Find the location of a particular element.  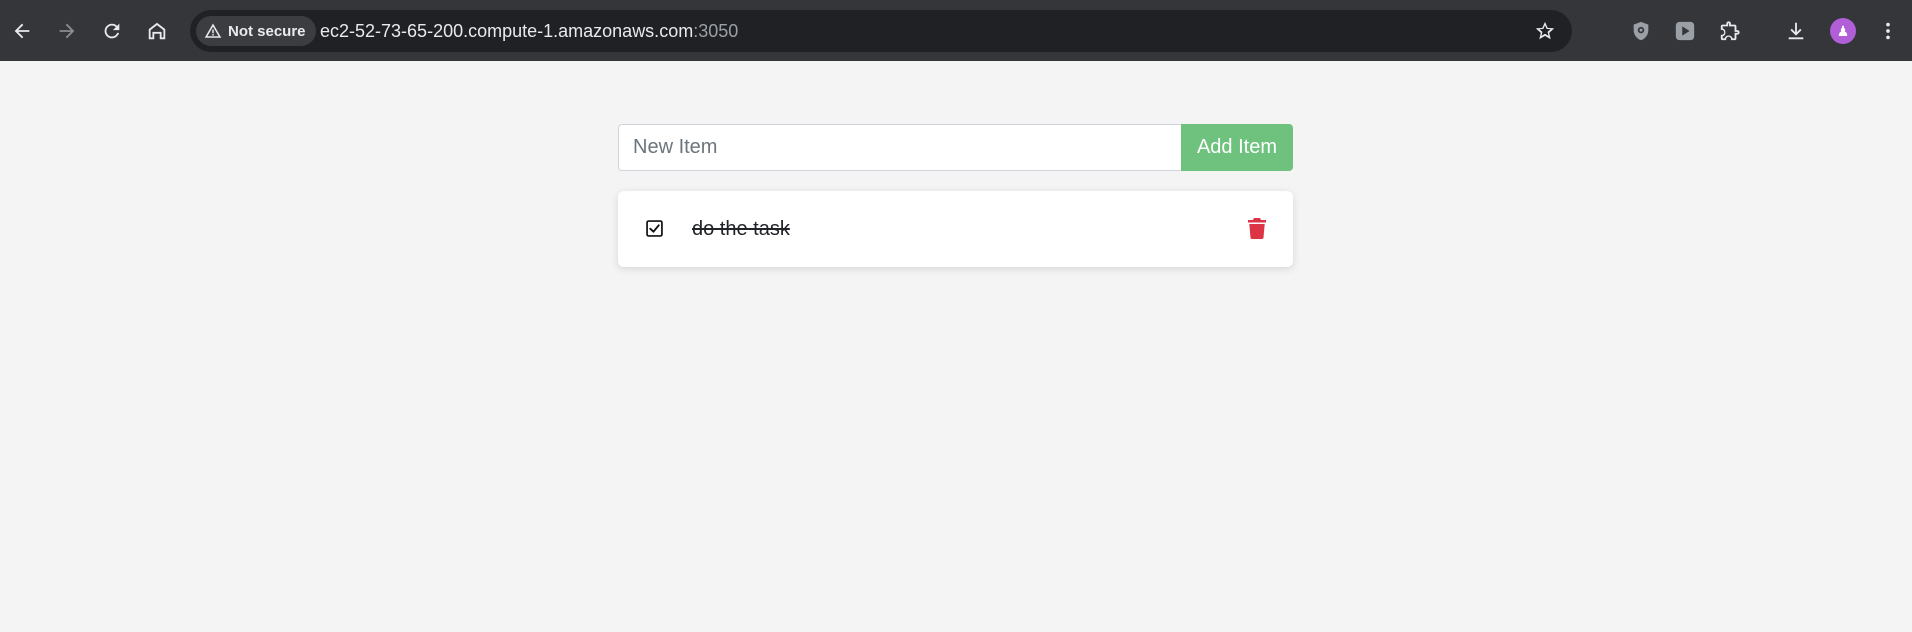

home-icon is located at coordinates (157, 31).